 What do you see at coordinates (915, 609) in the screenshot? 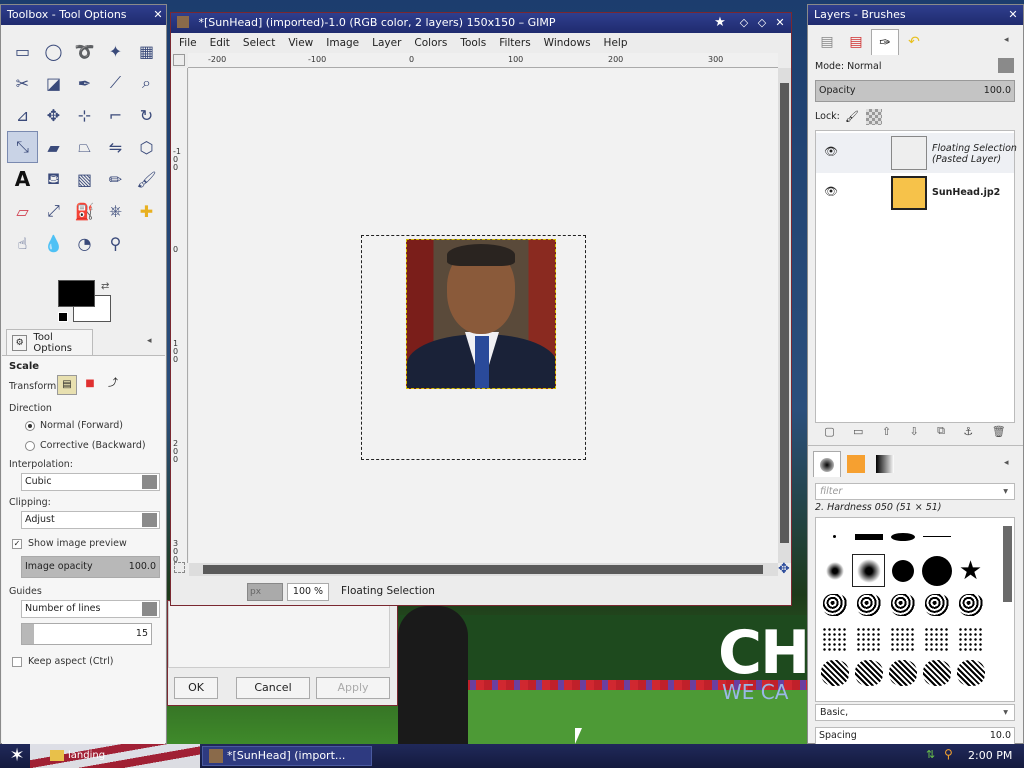
I see `brush-grid: ★` at bounding box center [915, 609].